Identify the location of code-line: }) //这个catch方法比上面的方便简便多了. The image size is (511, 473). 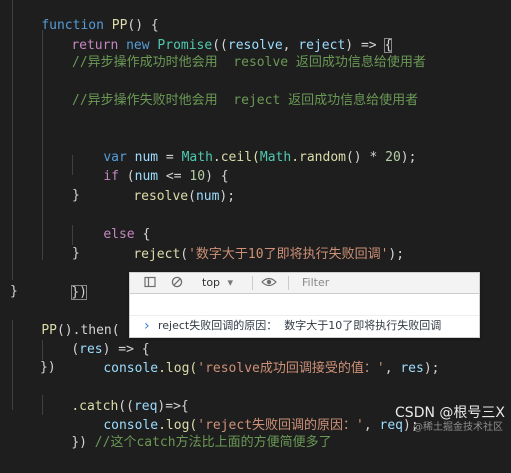
(185, 431).